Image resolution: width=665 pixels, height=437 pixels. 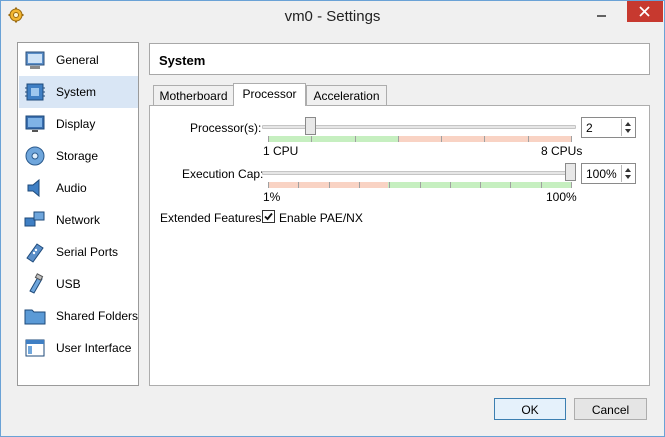 I want to click on processors-recommended-range, so click(x=333, y=139).